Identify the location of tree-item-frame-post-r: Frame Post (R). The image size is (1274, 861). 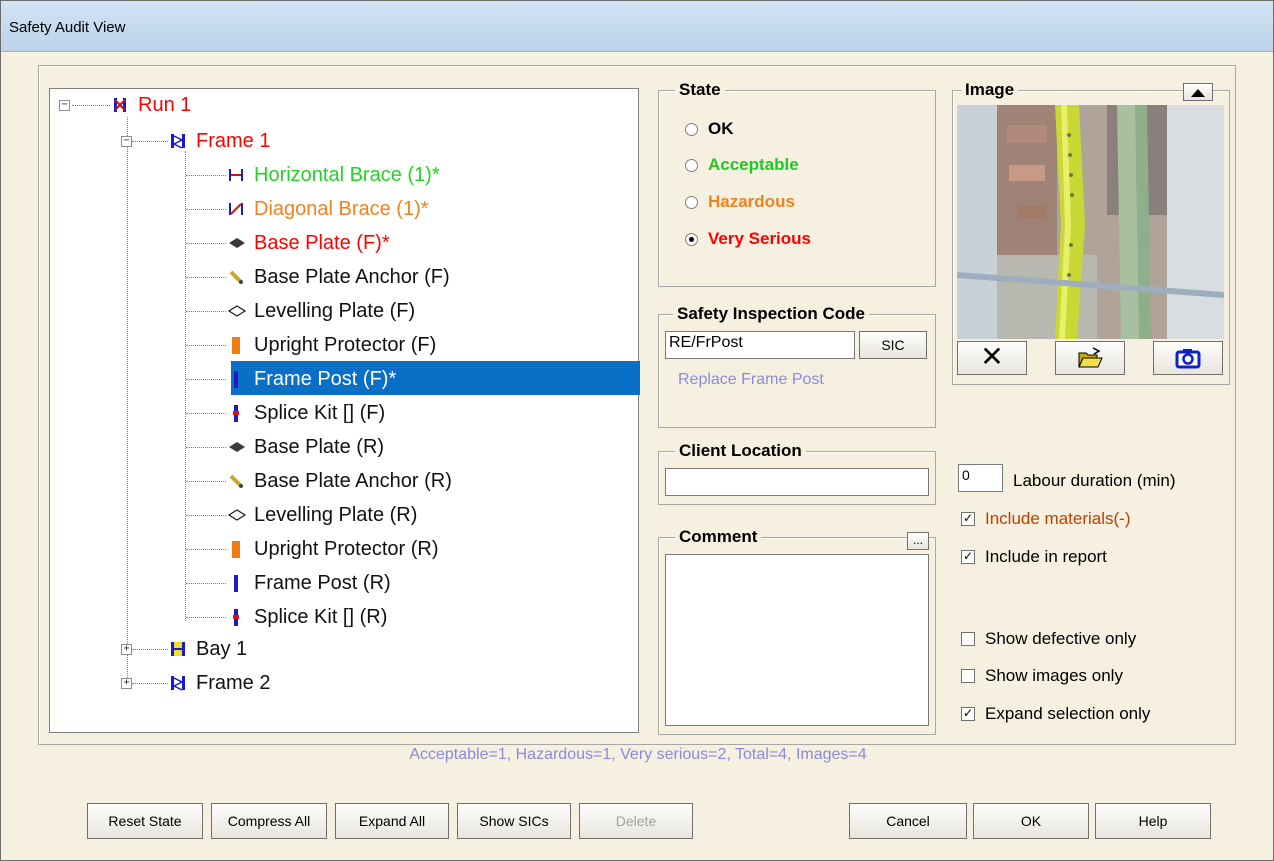
(311, 583).